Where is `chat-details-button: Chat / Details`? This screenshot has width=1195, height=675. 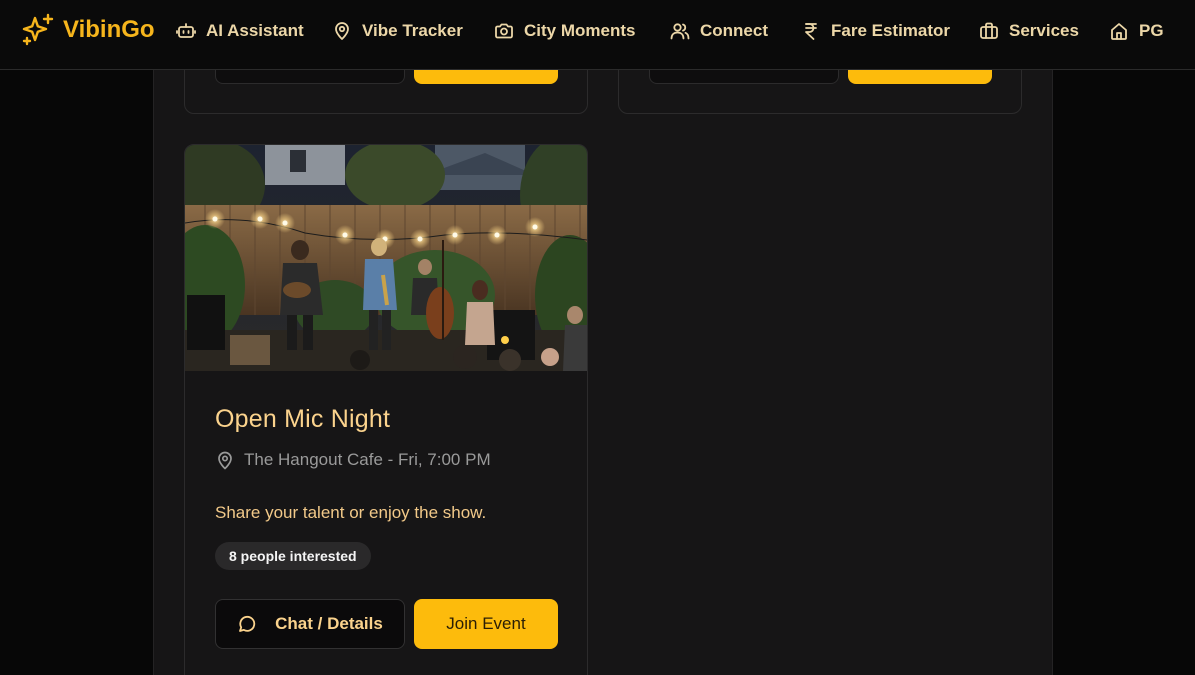
chat-details-button: Chat / Details is located at coordinates (310, 624).